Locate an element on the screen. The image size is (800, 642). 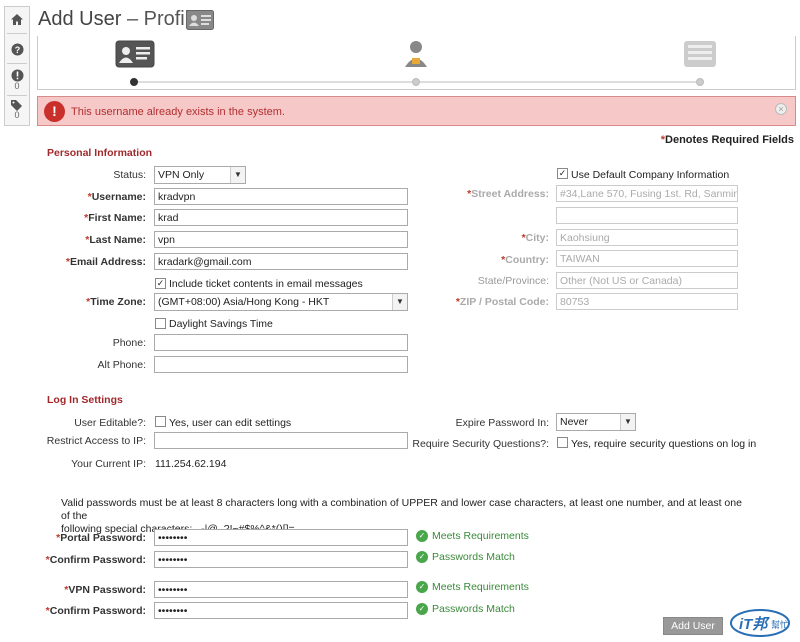
vpn-confirm-status: ✓ Passwords Match is located at coordinates (465, 609).